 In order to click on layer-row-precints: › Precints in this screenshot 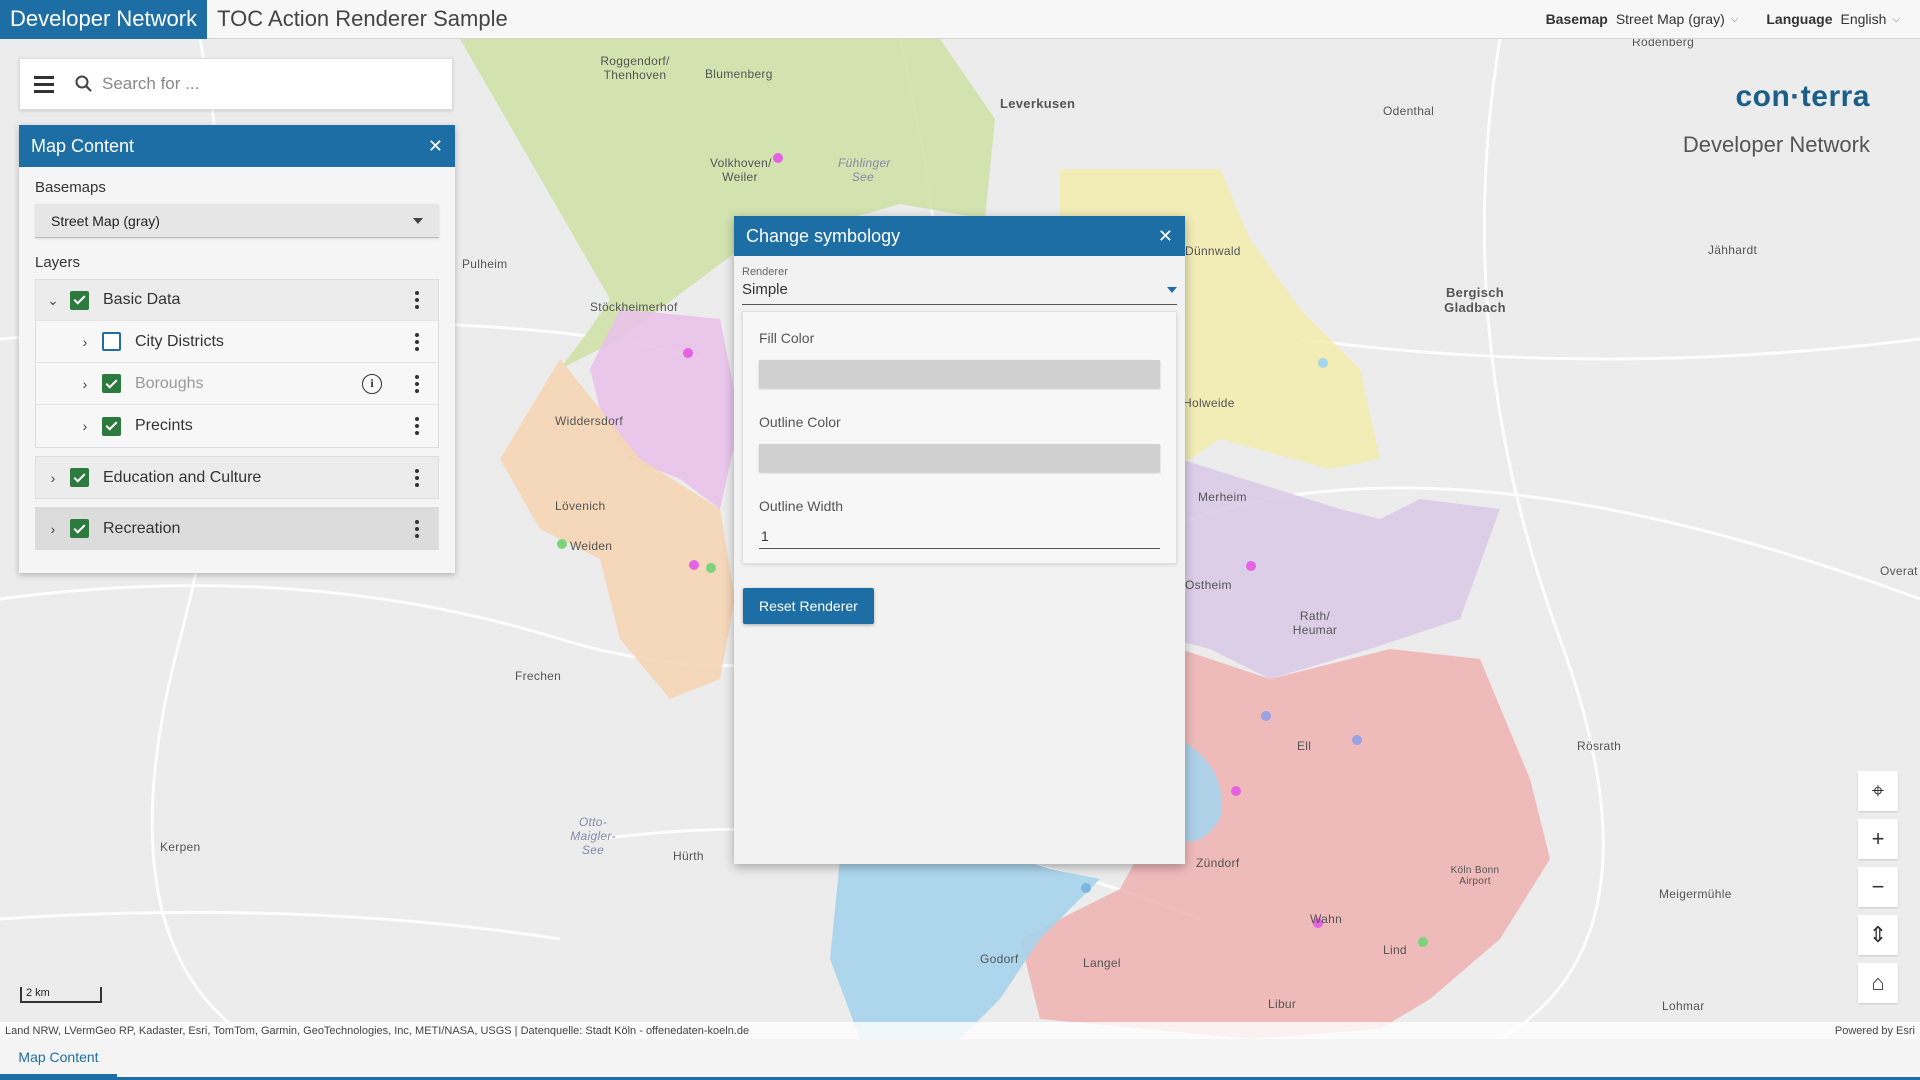, I will do `click(237, 426)`.